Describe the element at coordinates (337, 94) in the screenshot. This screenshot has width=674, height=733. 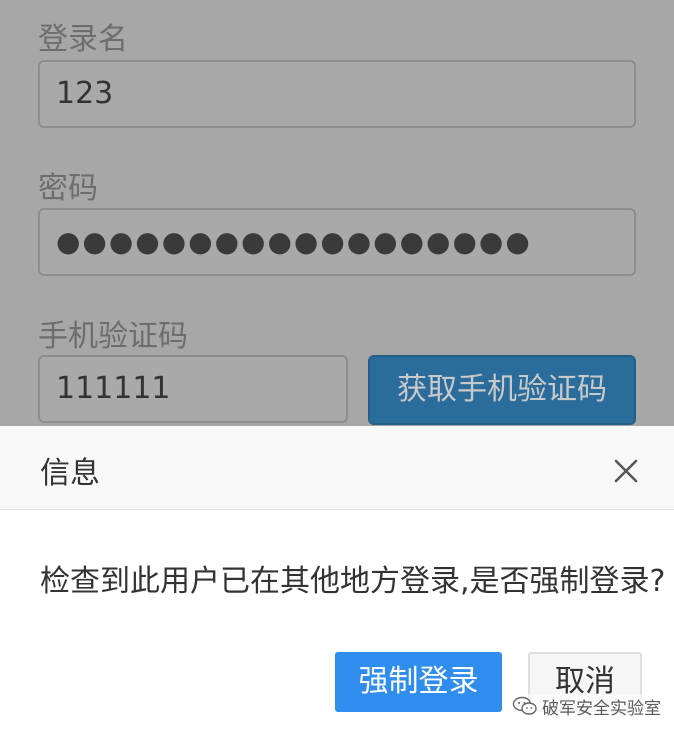
I see `login-name-input: 123` at that location.